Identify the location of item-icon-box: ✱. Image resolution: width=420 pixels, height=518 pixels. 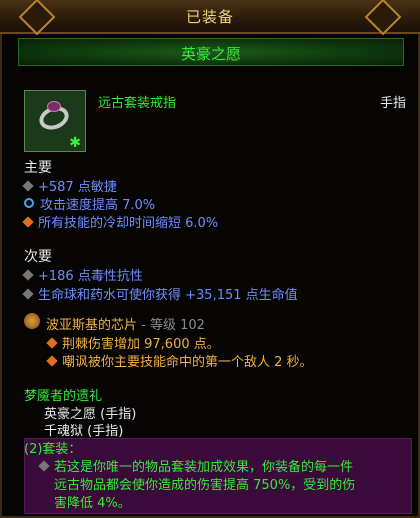
(55, 121).